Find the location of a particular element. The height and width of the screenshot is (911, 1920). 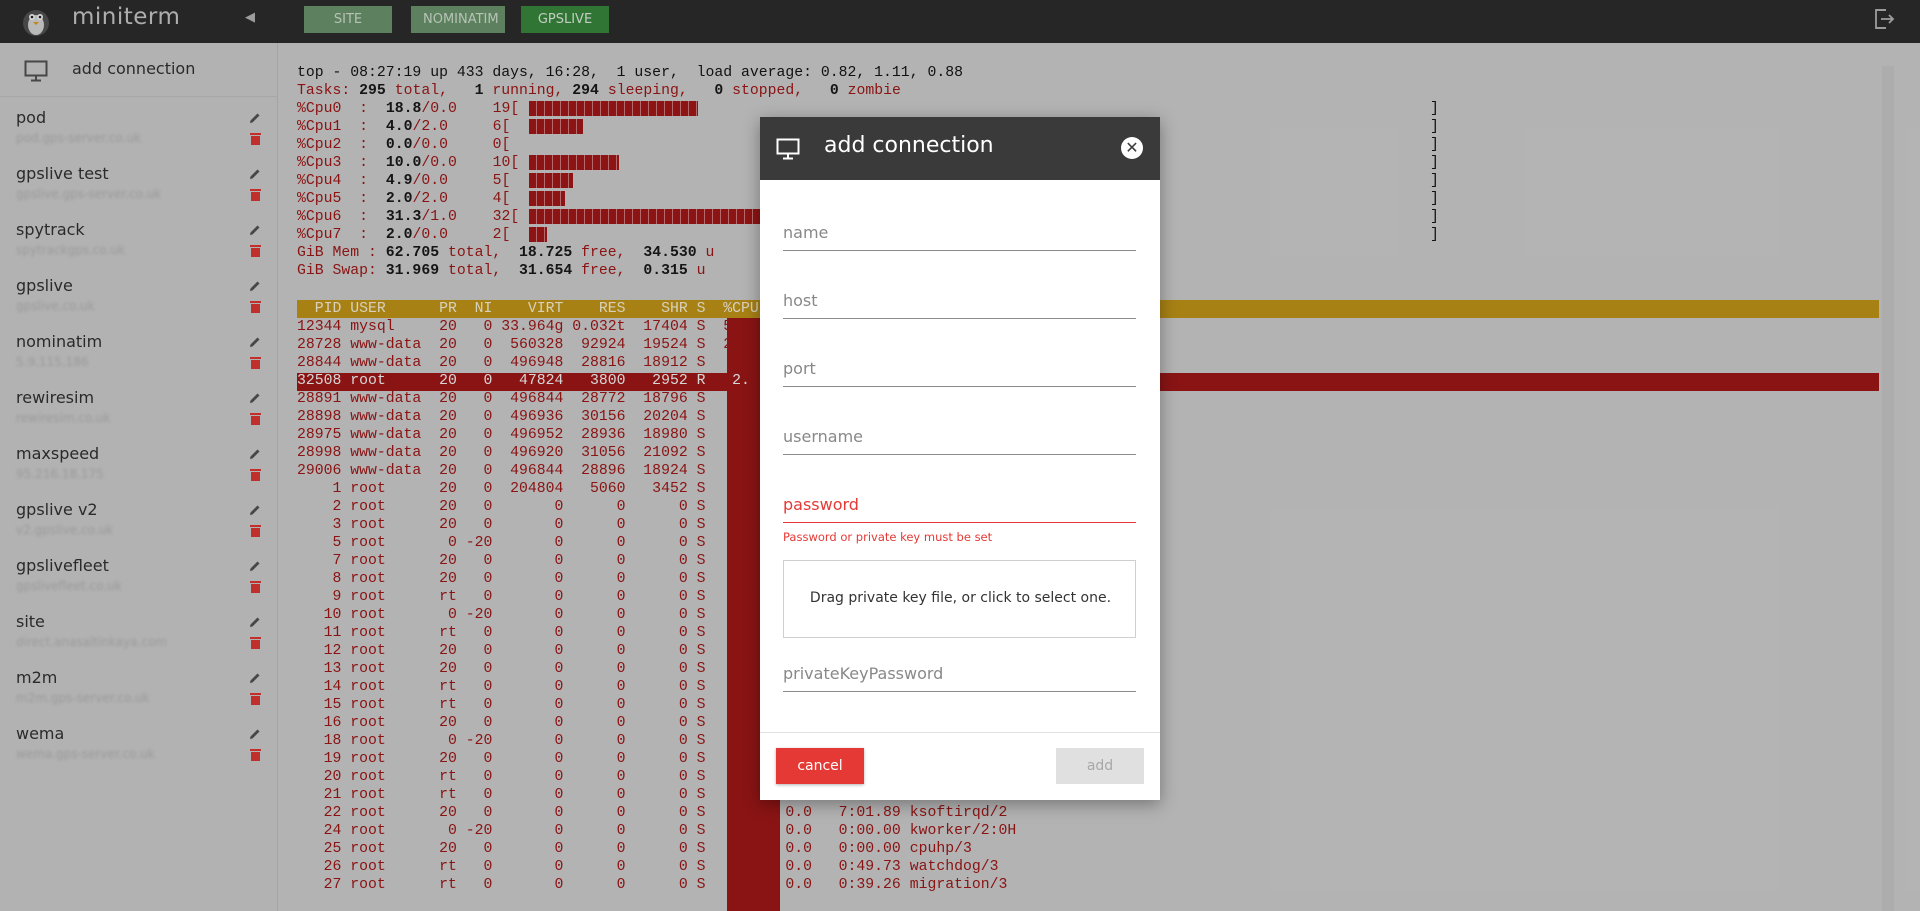

name-field: name is located at coordinates (959, 231).